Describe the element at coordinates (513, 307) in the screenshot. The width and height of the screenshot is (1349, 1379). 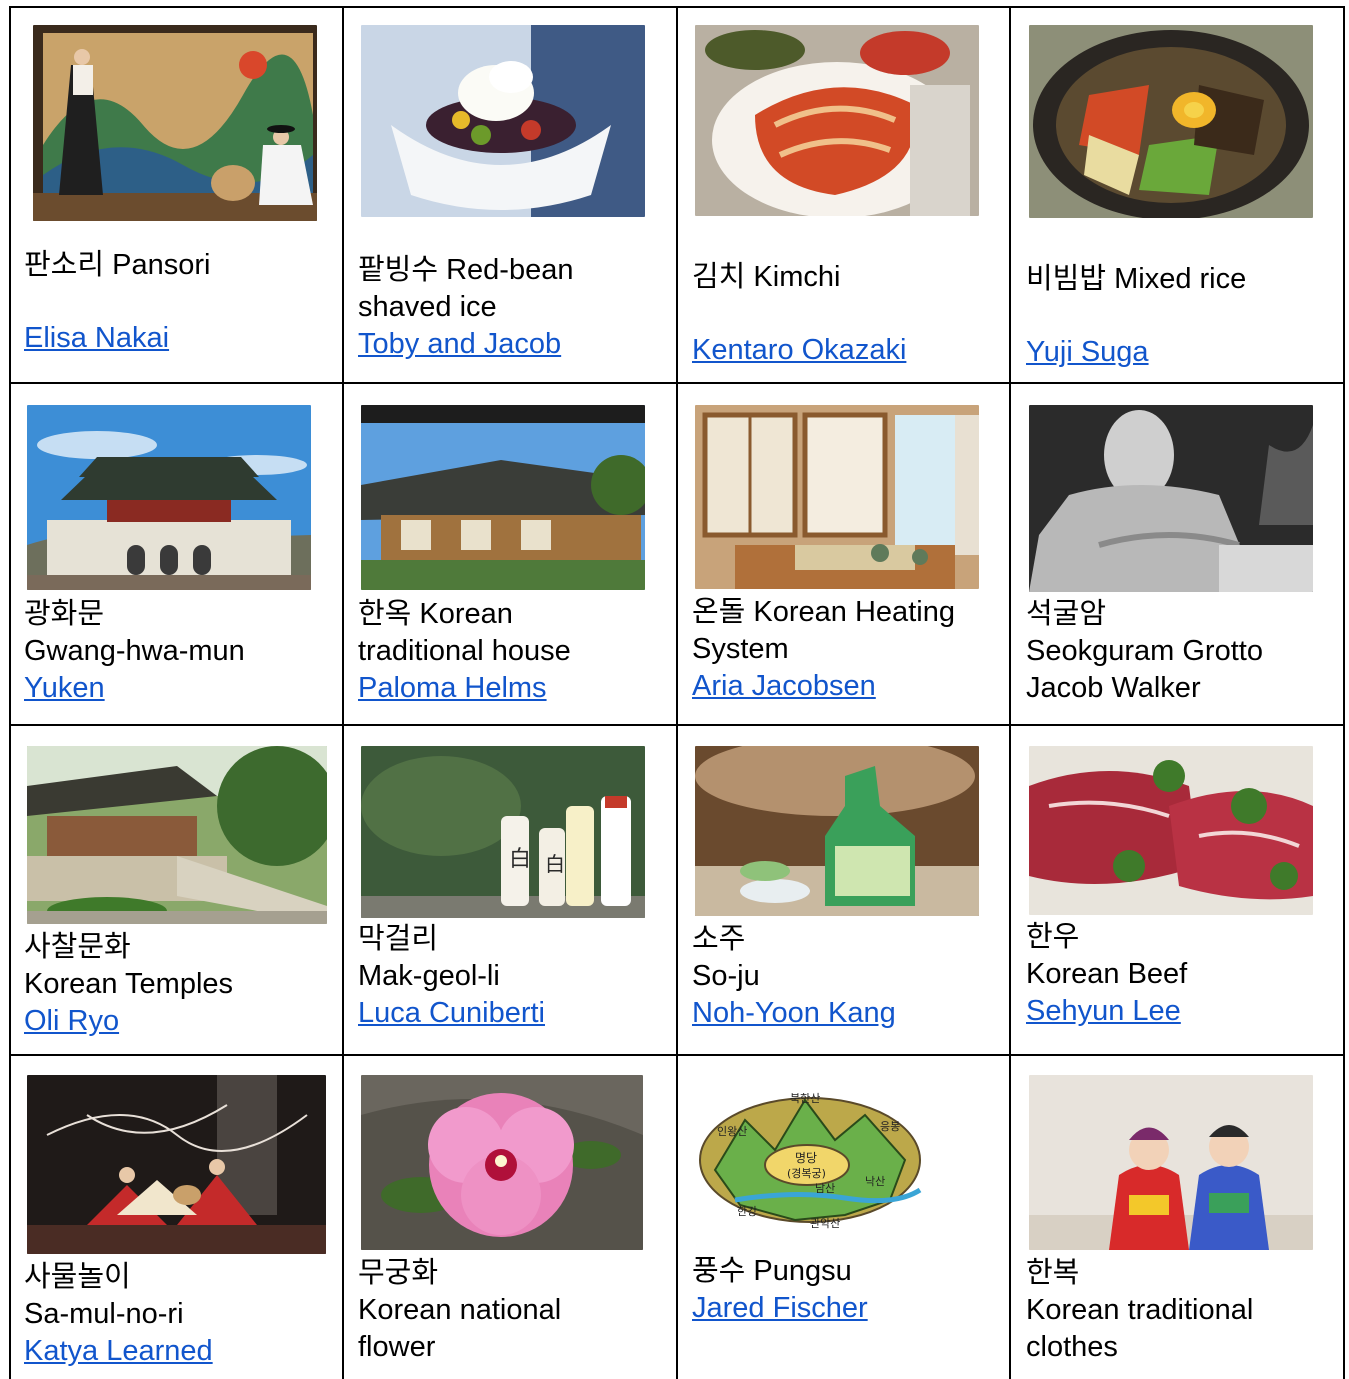
I see `cell-caption: 팥빙수 Red-bean shaved ice Toby and Jacob` at that location.